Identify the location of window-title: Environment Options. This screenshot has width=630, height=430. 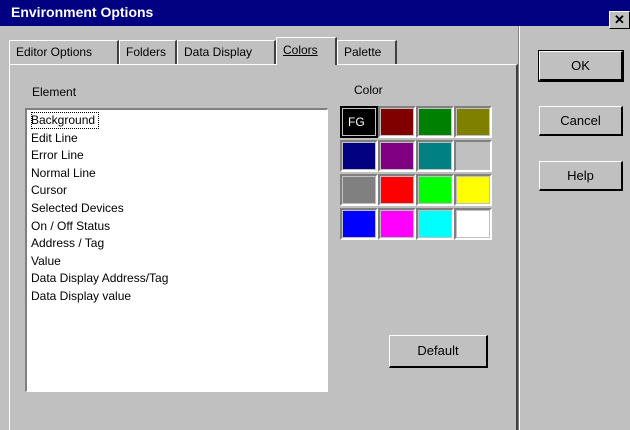
(82, 12).